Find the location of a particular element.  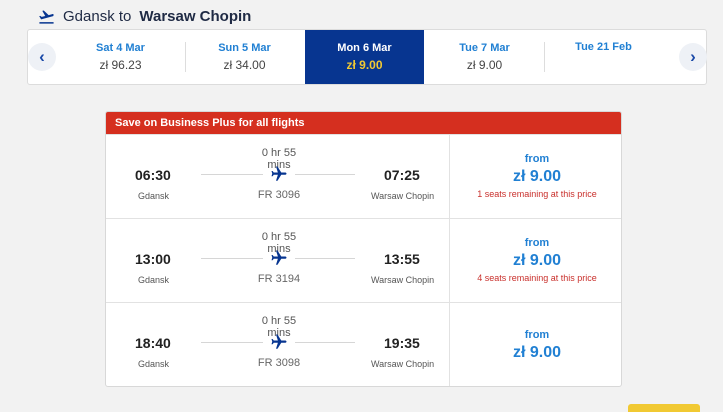

date-tab-price: zł 96.23 is located at coordinates (120, 65).